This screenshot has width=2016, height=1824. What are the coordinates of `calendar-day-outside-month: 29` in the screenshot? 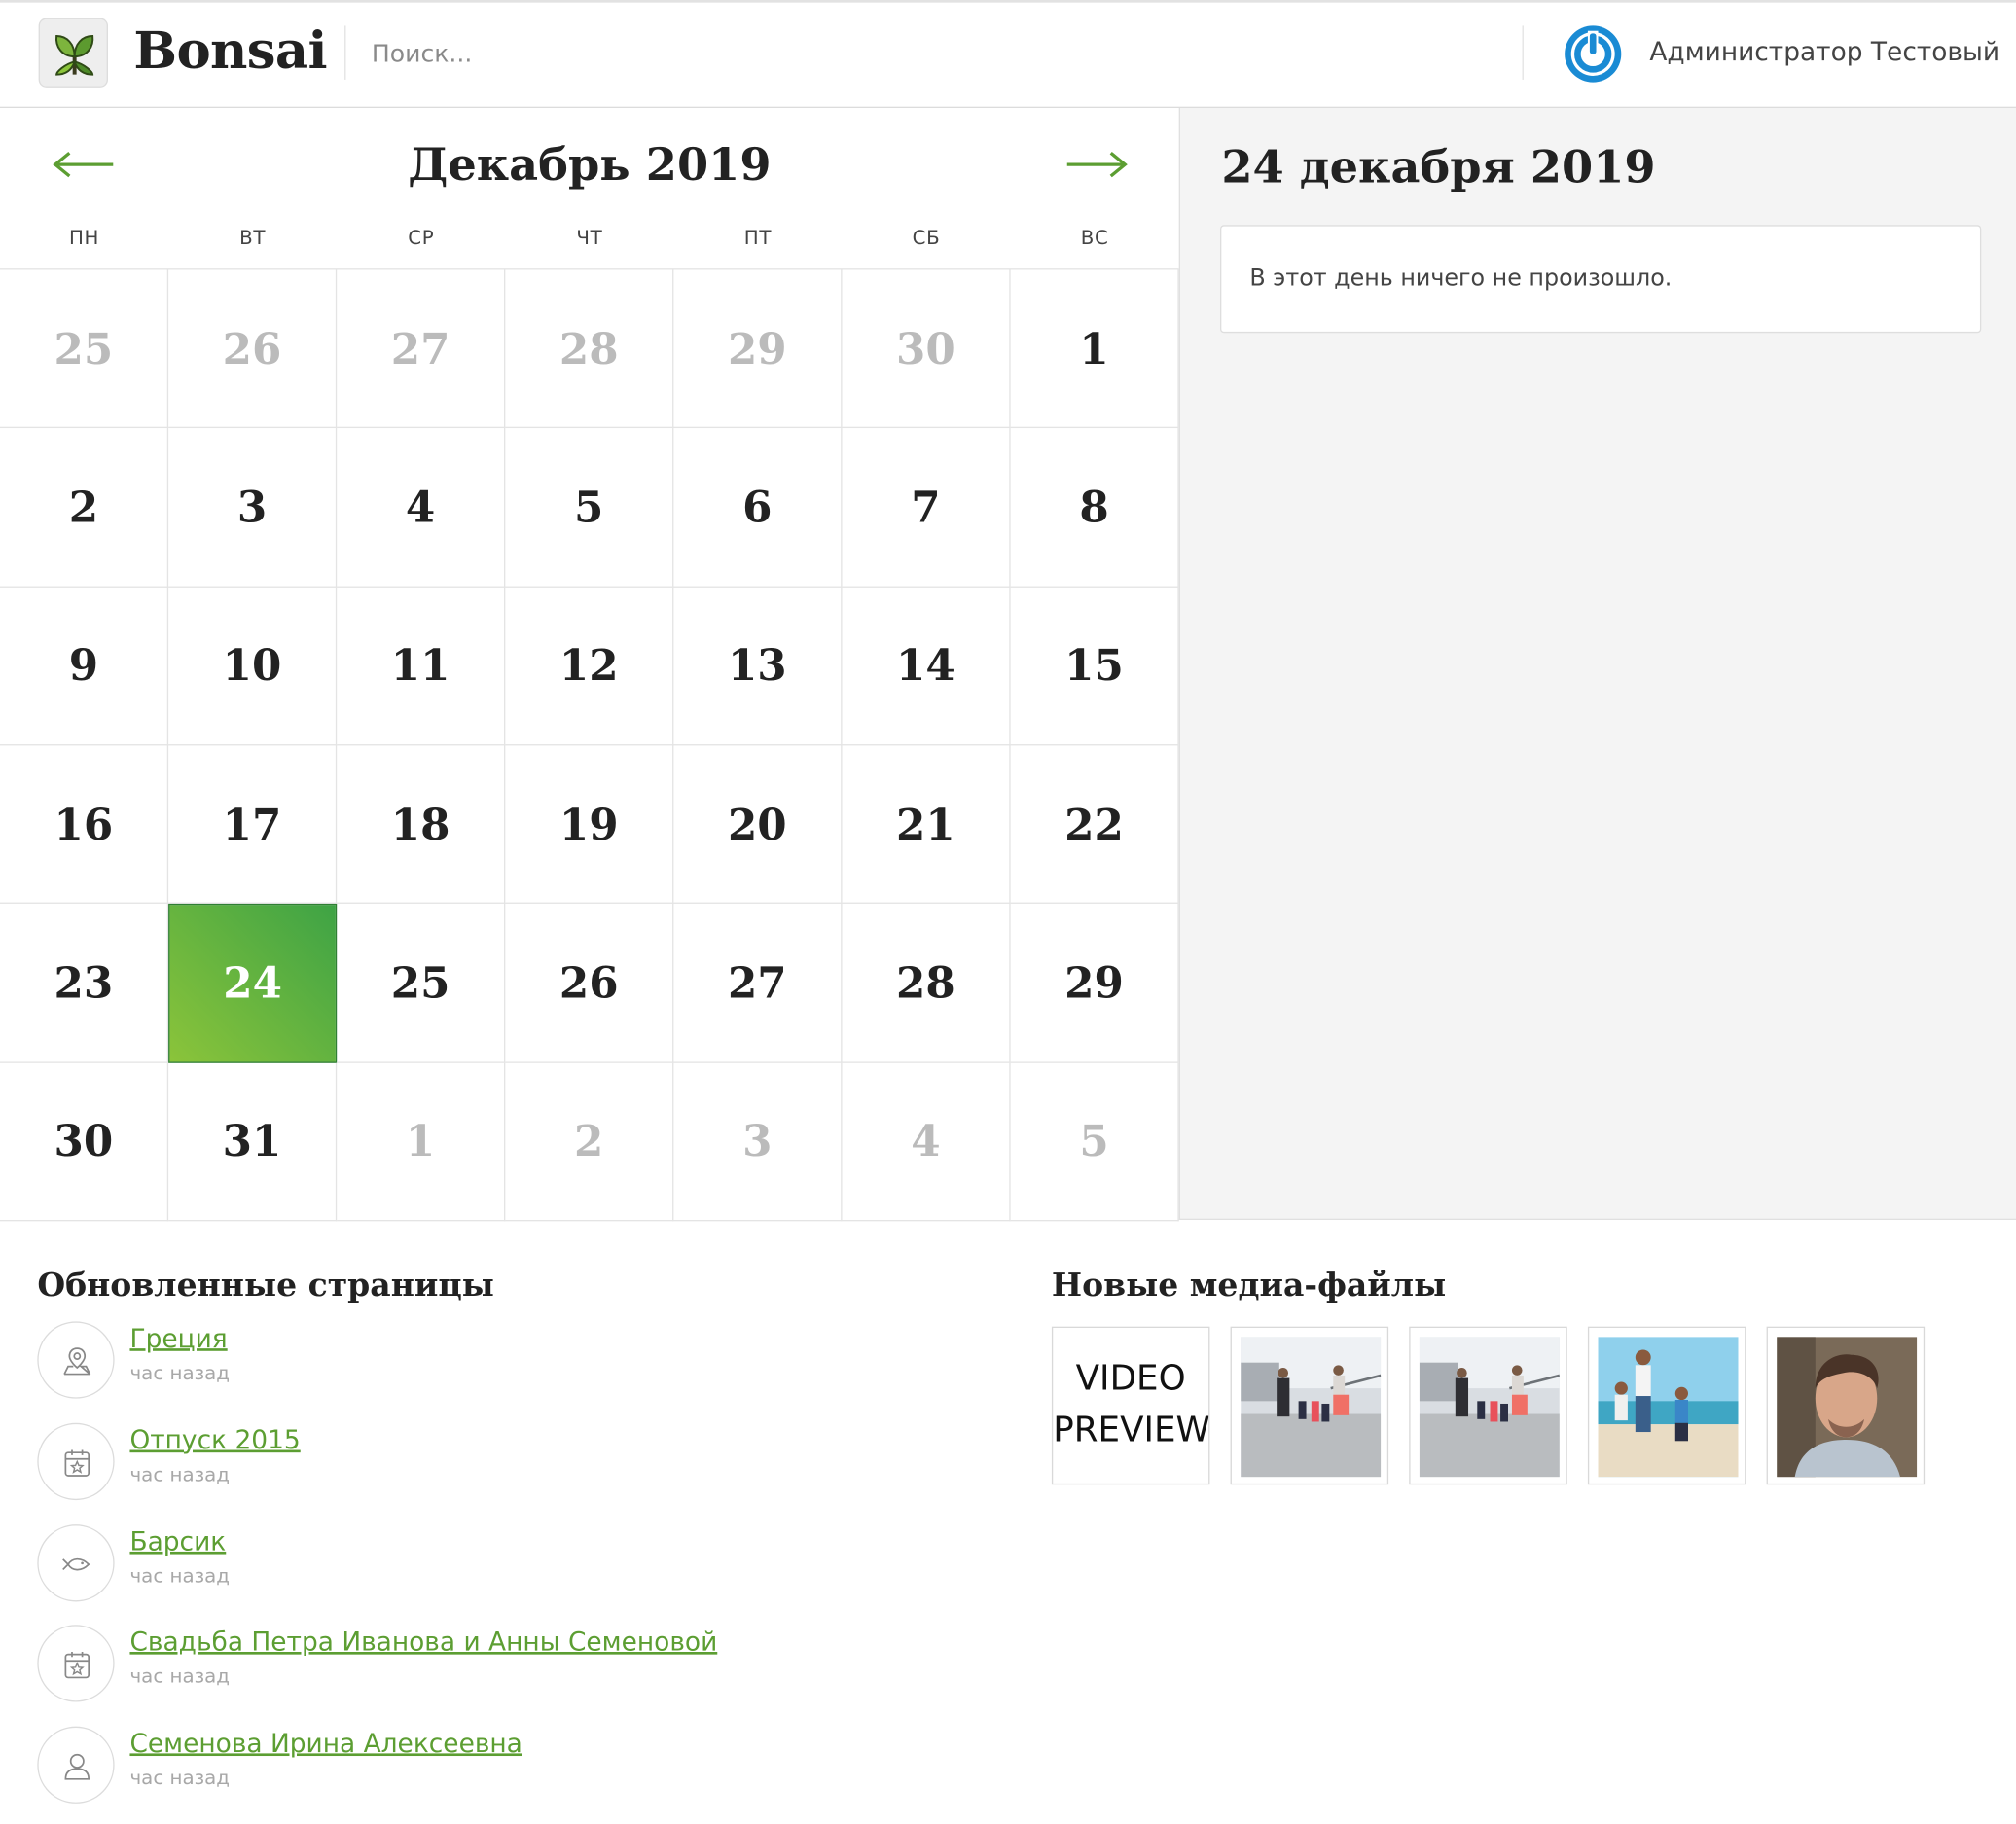 It's located at (758, 349).